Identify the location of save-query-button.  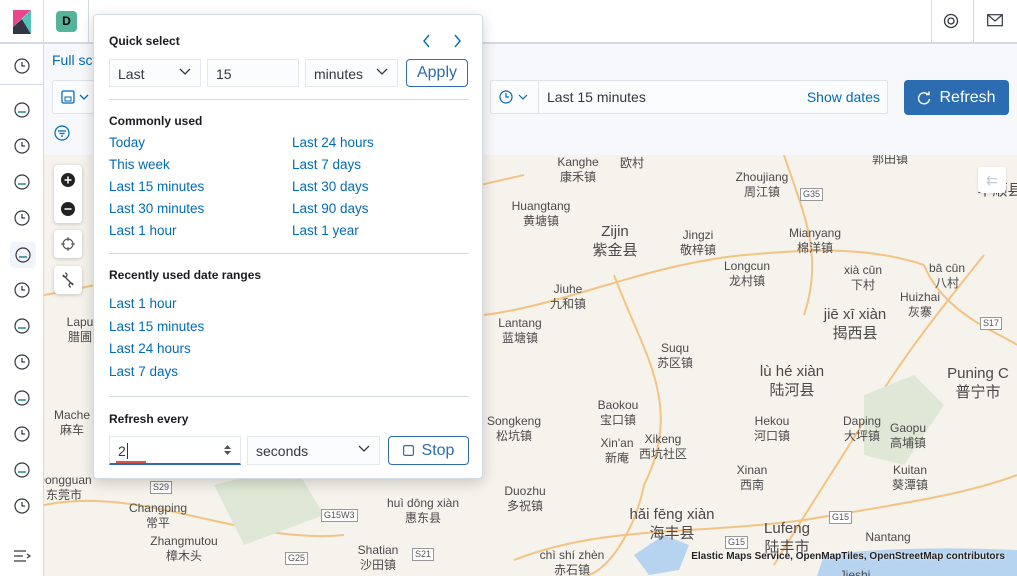
(75, 97).